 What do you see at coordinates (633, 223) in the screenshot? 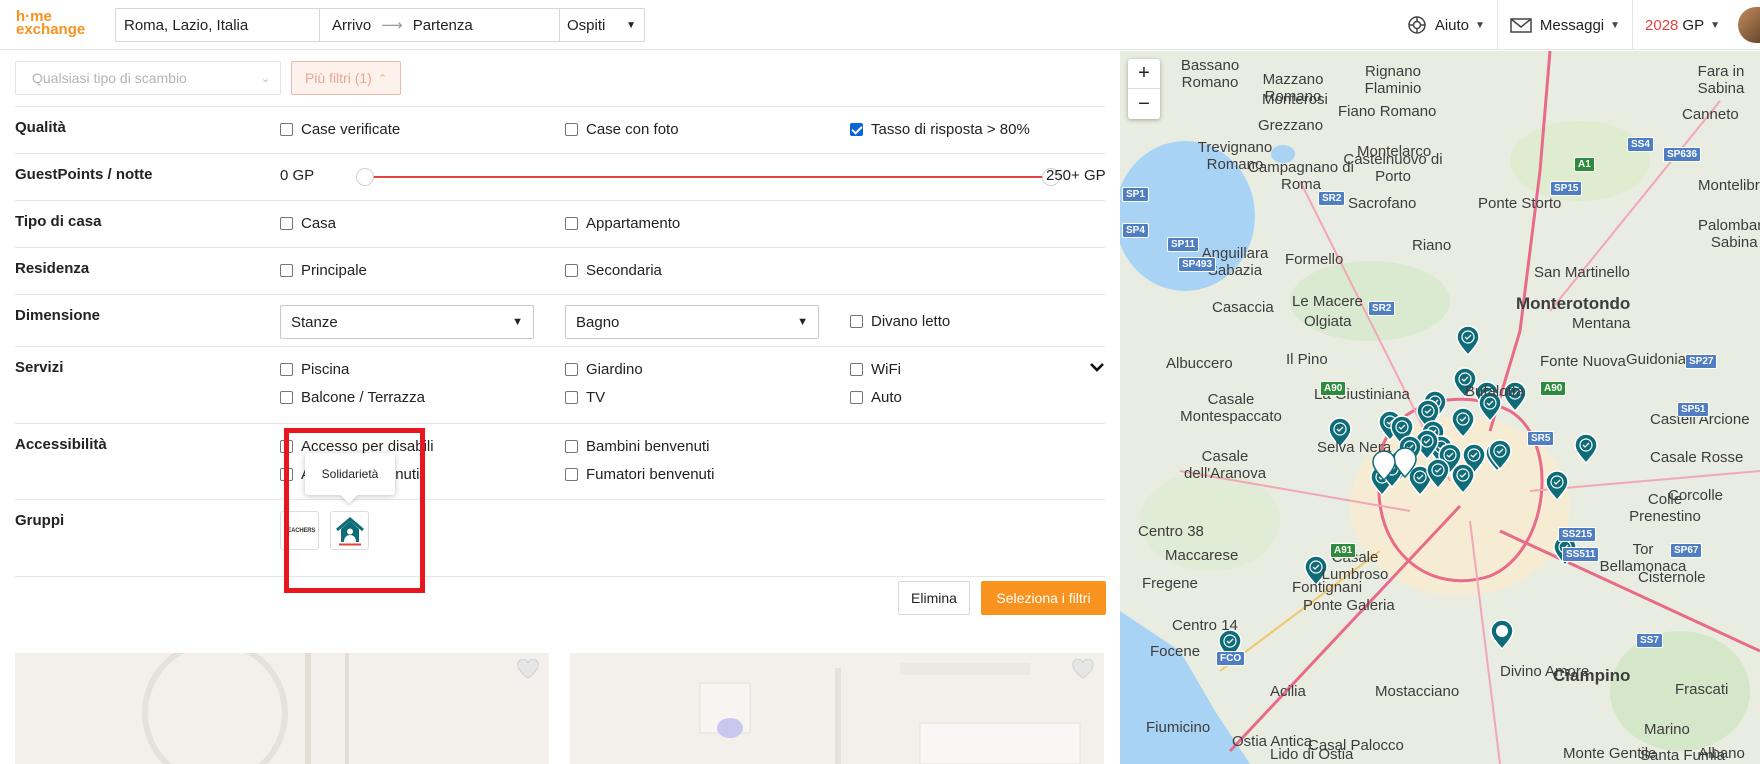
I see `option-label: Appartamento` at bounding box center [633, 223].